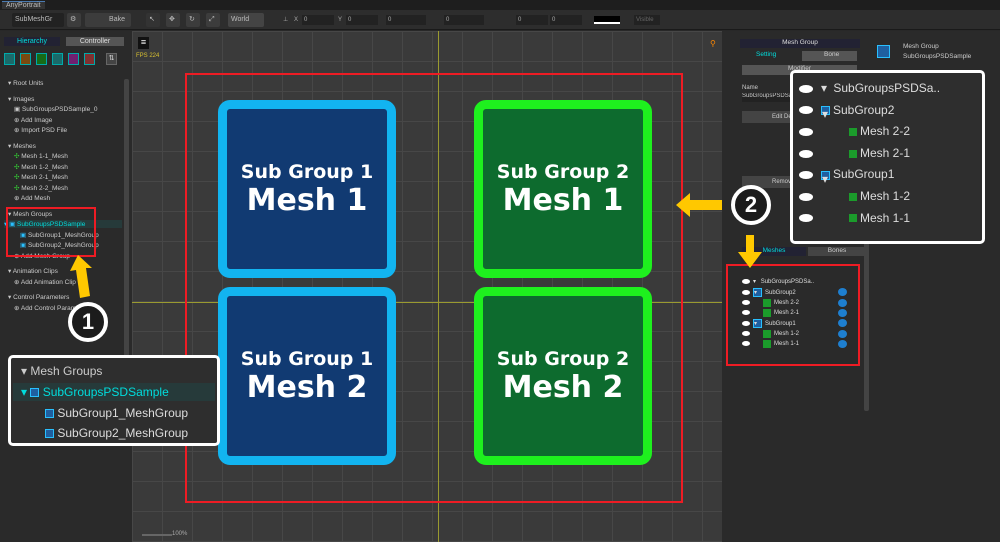 The height and width of the screenshot is (542, 1000). Describe the element at coordinates (699, 205) in the screenshot. I see `arrow-left-icon` at that location.